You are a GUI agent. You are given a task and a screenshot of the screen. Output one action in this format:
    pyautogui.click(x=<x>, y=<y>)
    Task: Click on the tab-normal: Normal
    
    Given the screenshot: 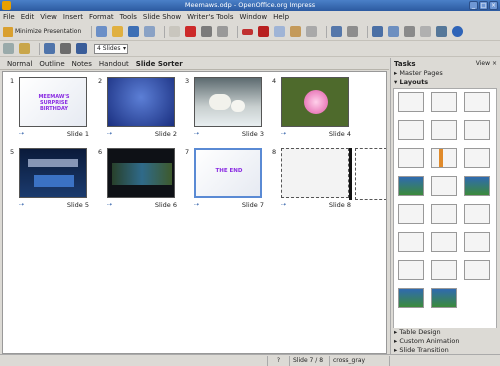 What is the action you would take?
    pyautogui.click(x=19, y=64)
    